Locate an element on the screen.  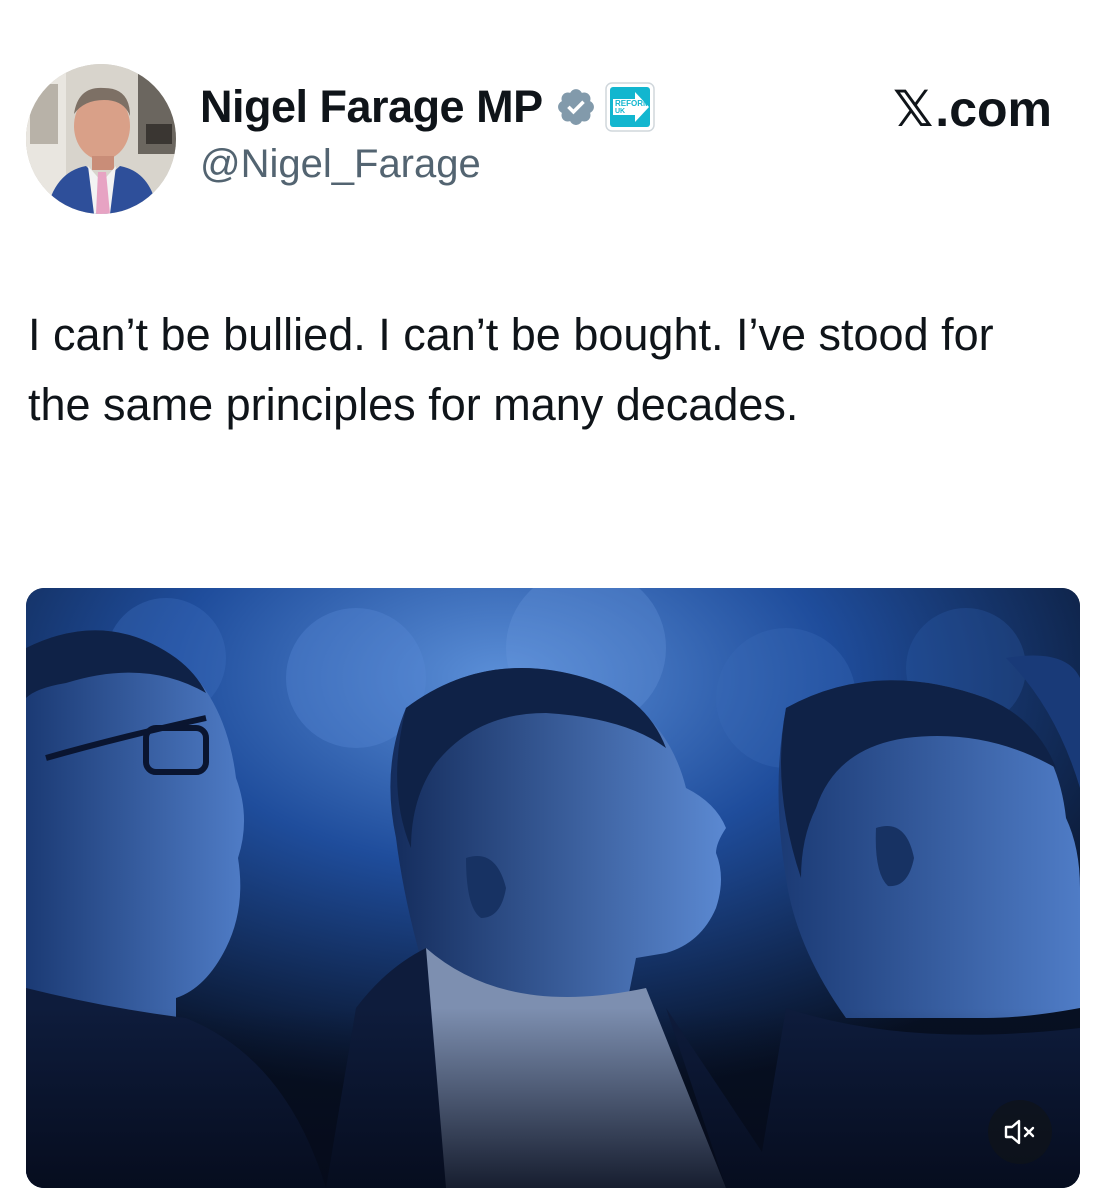
avatar-photo is located at coordinates (101, 139).